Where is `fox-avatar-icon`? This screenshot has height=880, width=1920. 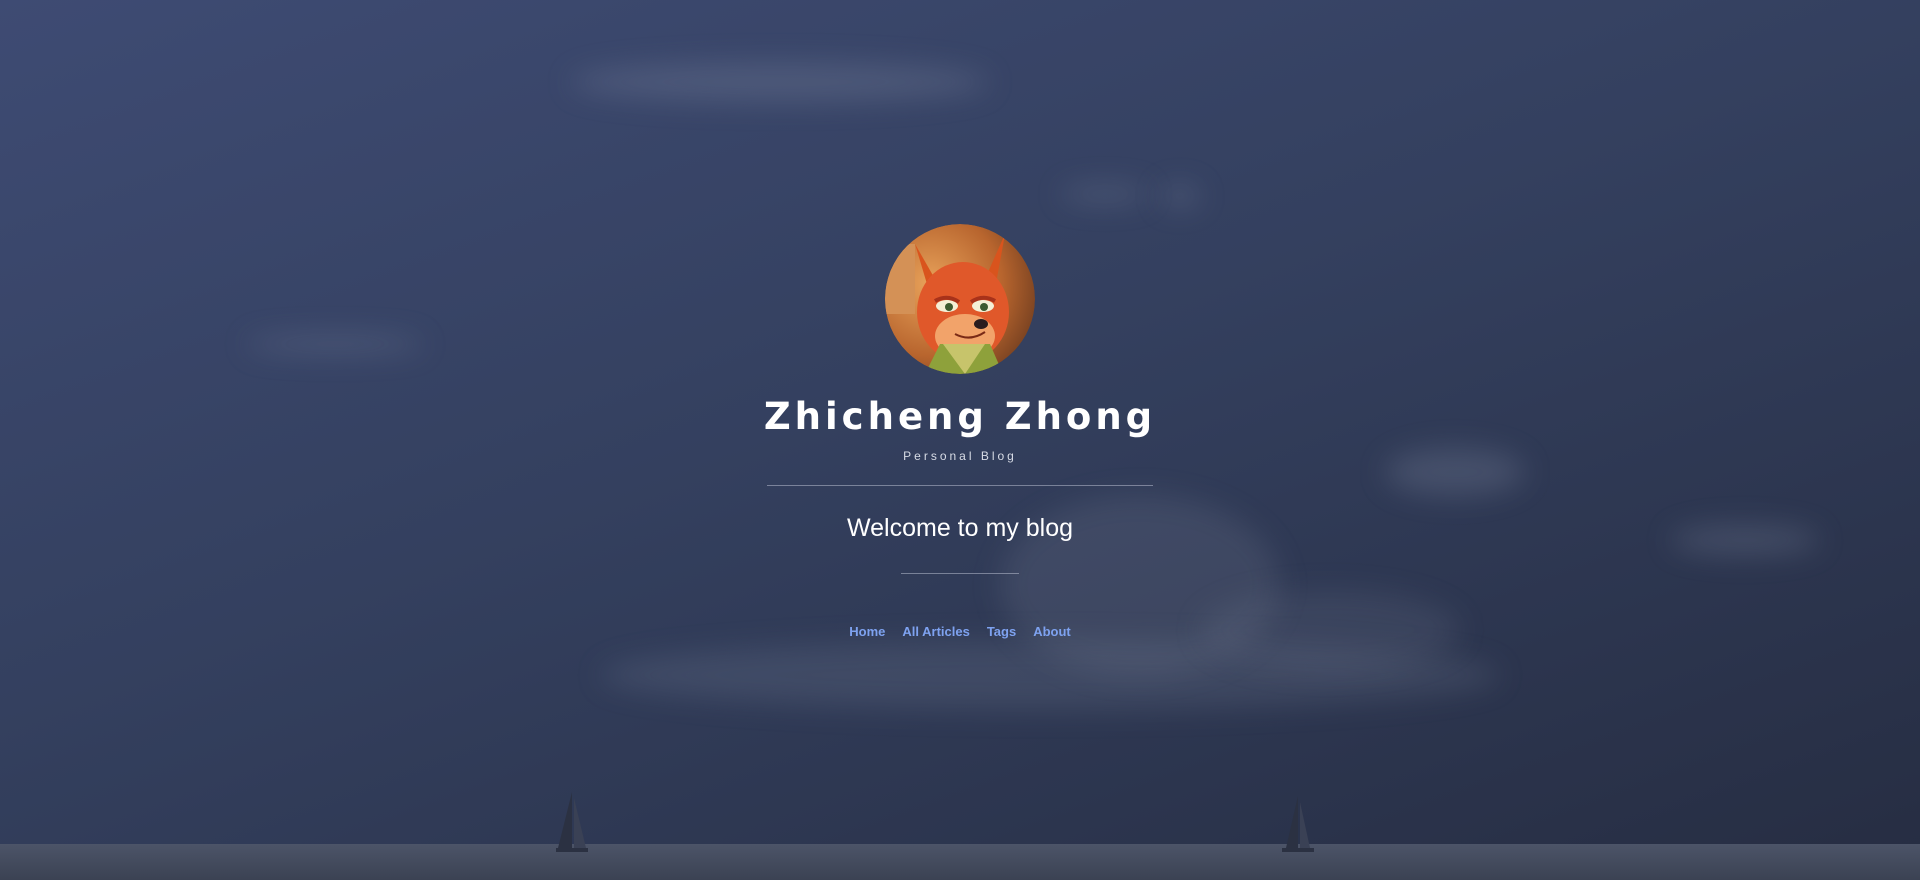 fox-avatar-icon is located at coordinates (960, 299).